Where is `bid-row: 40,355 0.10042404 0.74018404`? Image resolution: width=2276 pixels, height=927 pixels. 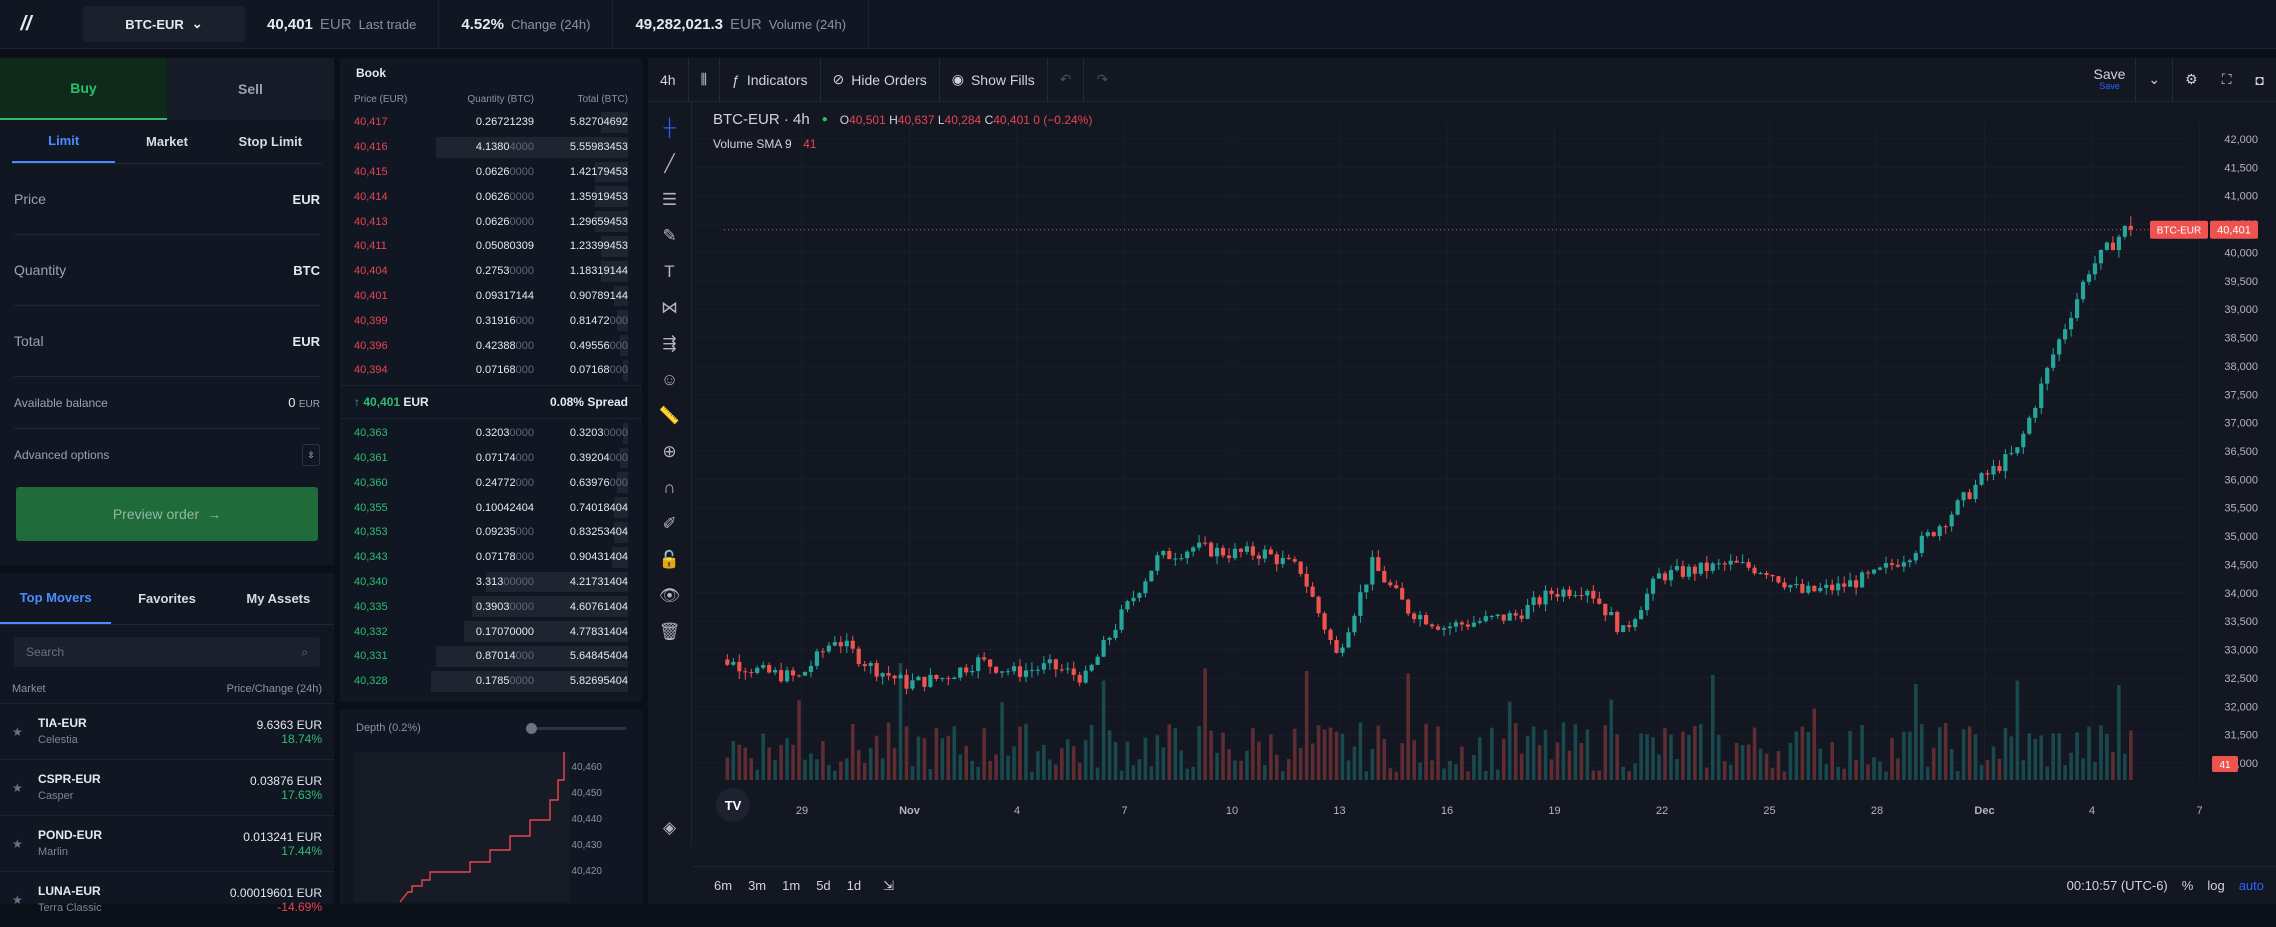 bid-row: 40,355 0.10042404 0.74018404 is located at coordinates (491, 507).